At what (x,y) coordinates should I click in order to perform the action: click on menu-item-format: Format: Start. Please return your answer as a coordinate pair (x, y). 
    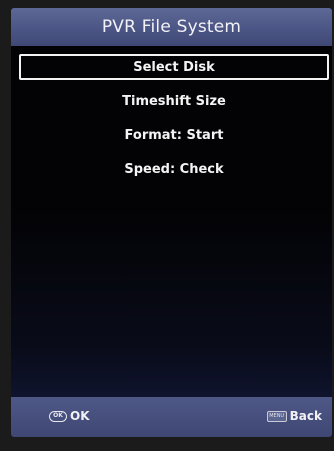
    Looking at the image, I should click on (174, 135).